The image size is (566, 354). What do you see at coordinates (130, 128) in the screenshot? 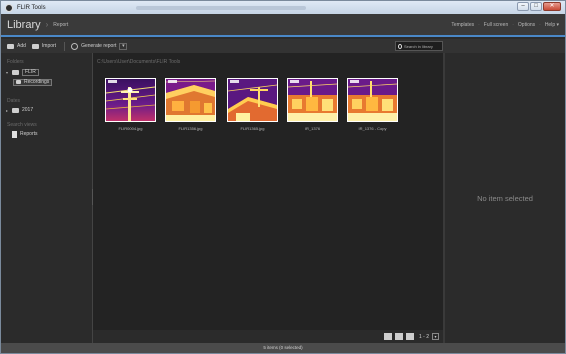
I see `thumbnail-caption: FLIR0004.jpg` at bounding box center [130, 128].